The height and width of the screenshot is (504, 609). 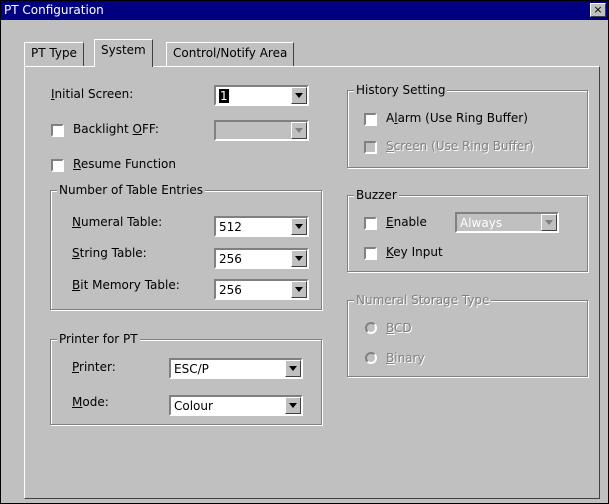 What do you see at coordinates (236, 368) in the screenshot?
I see `printer-select: ESC/P` at bounding box center [236, 368].